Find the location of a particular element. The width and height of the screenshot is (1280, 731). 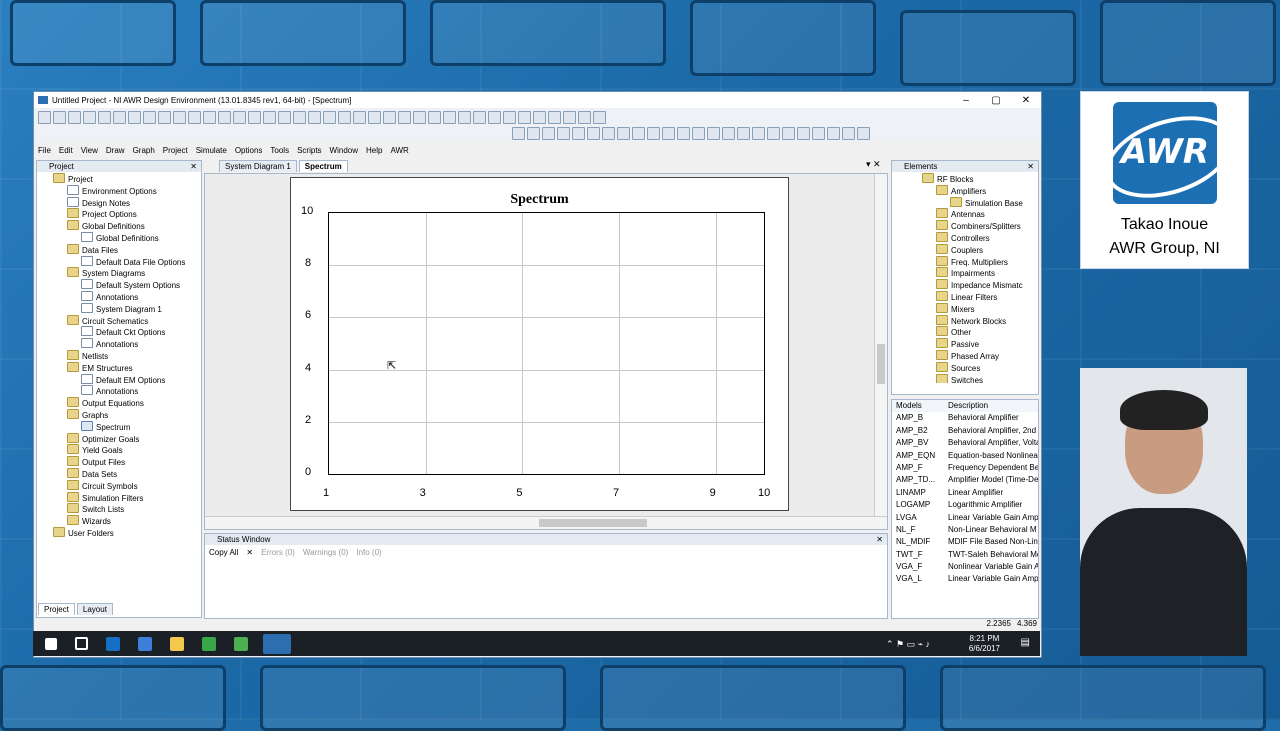

tree-item: Switch Lists is located at coordinates (119, 509).